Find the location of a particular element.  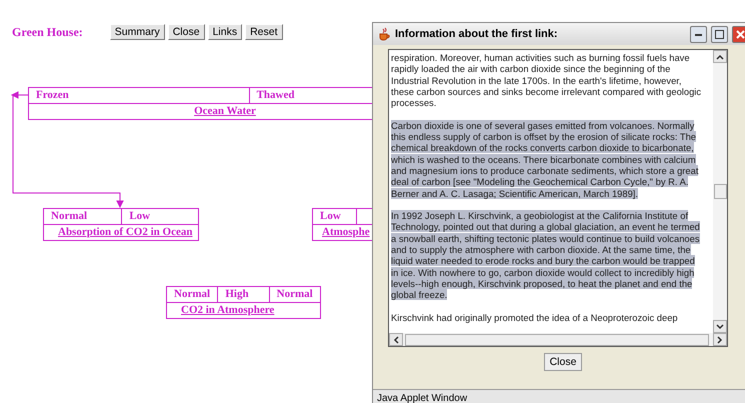

node-link: CO2 in Atmosphere is located at coordinates (243, 310).